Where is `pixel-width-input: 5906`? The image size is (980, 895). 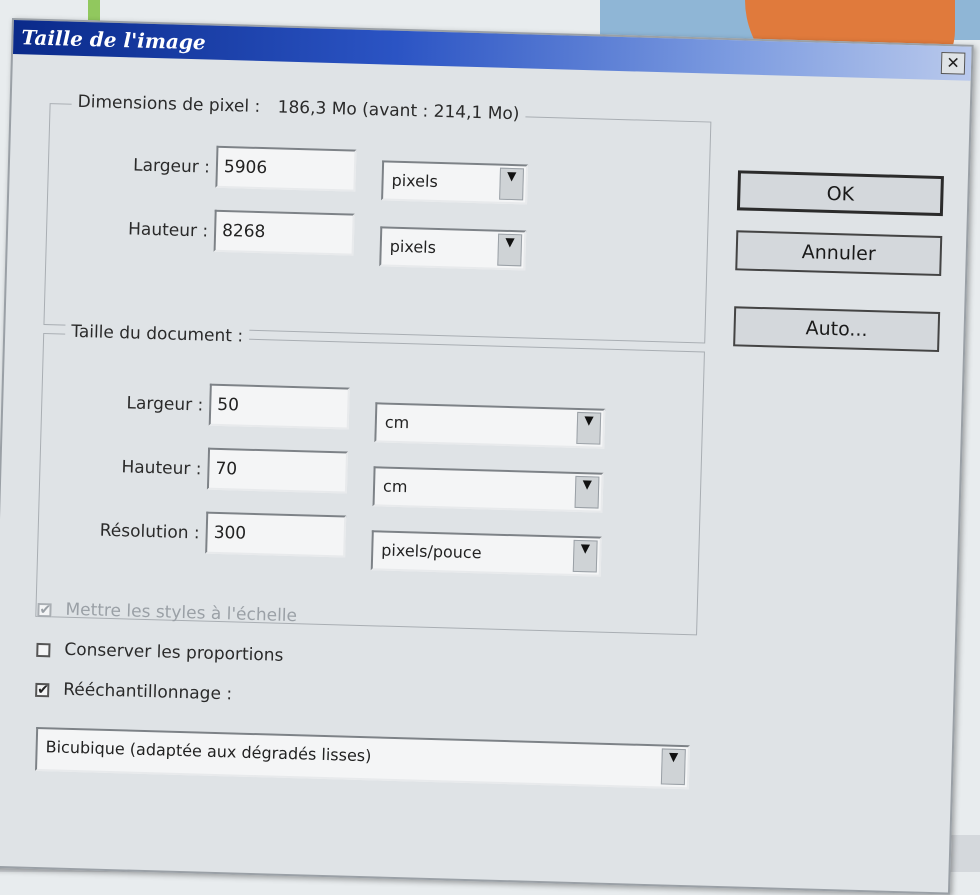 pixel-width-input: 5906 is located at coordinates (286, 168).